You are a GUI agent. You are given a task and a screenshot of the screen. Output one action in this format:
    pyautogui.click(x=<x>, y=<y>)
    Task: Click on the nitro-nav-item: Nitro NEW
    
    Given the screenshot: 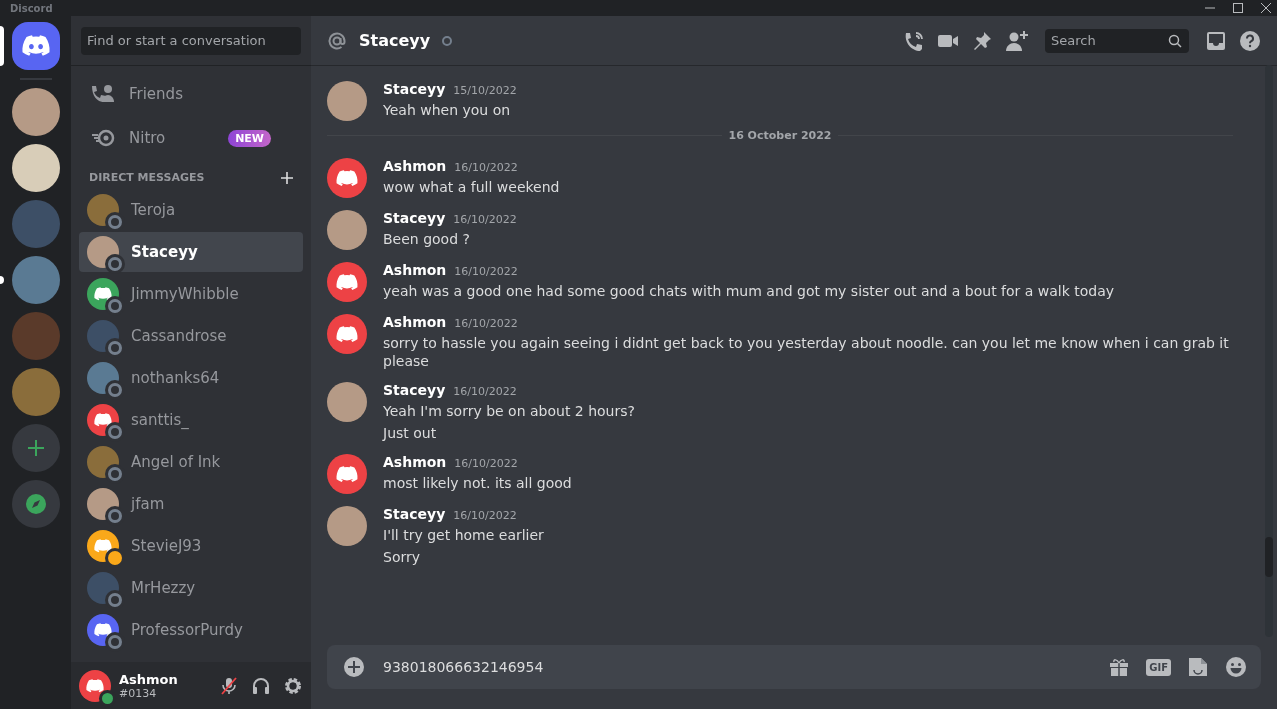 What is the action you would take?
    pyautogui.click(x=191, y=138)
    